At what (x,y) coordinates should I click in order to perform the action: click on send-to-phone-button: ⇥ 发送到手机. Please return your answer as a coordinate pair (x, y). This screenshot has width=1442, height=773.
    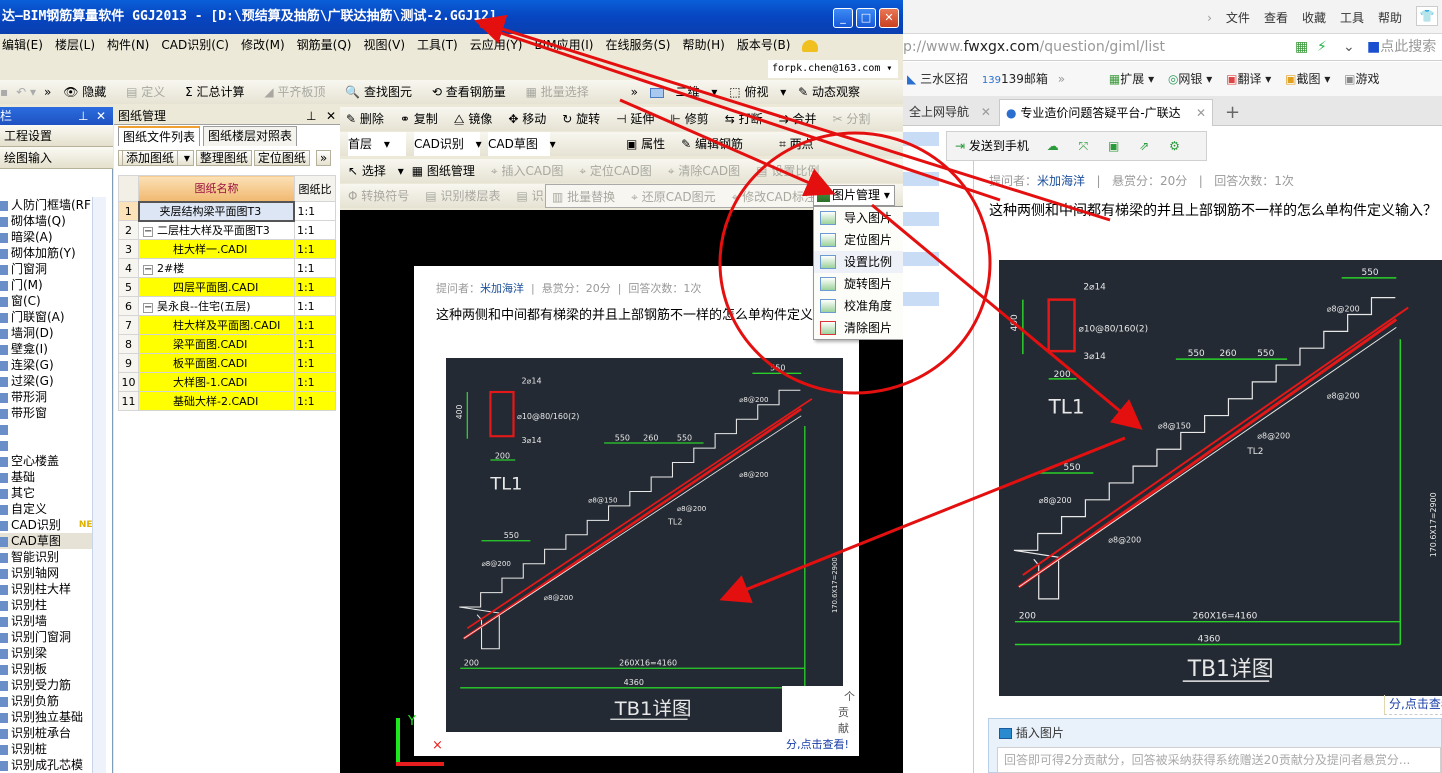
    Looking at the image, I should click on (992, 146).